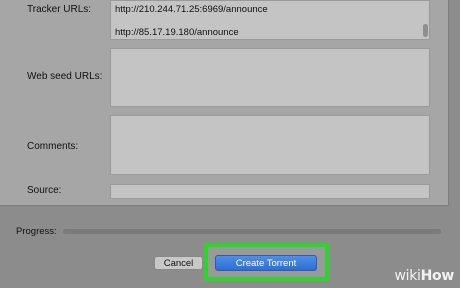 The width and height of the screenshot is (460, 288). Describe the element at coordinates (425, 30) in the screenshot. I see `tracker-urls-scrollbar` at that location.